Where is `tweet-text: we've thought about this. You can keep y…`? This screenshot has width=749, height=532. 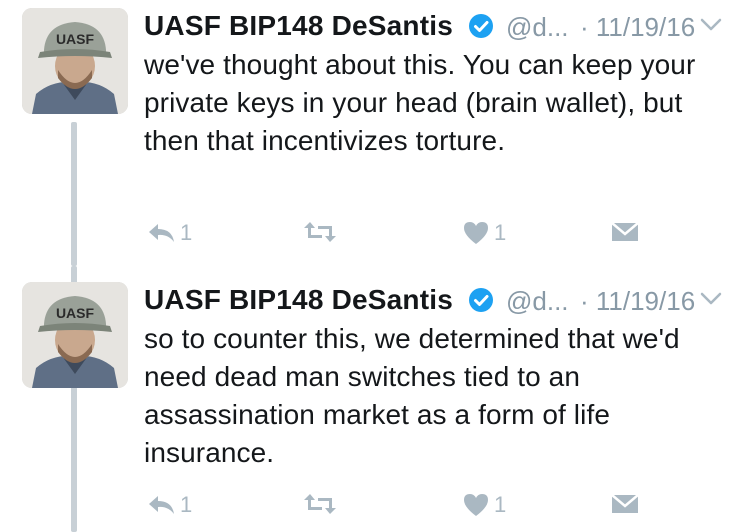
tweet-text: we've thought about this. You can keep y… is located at coordinates (420, 102).